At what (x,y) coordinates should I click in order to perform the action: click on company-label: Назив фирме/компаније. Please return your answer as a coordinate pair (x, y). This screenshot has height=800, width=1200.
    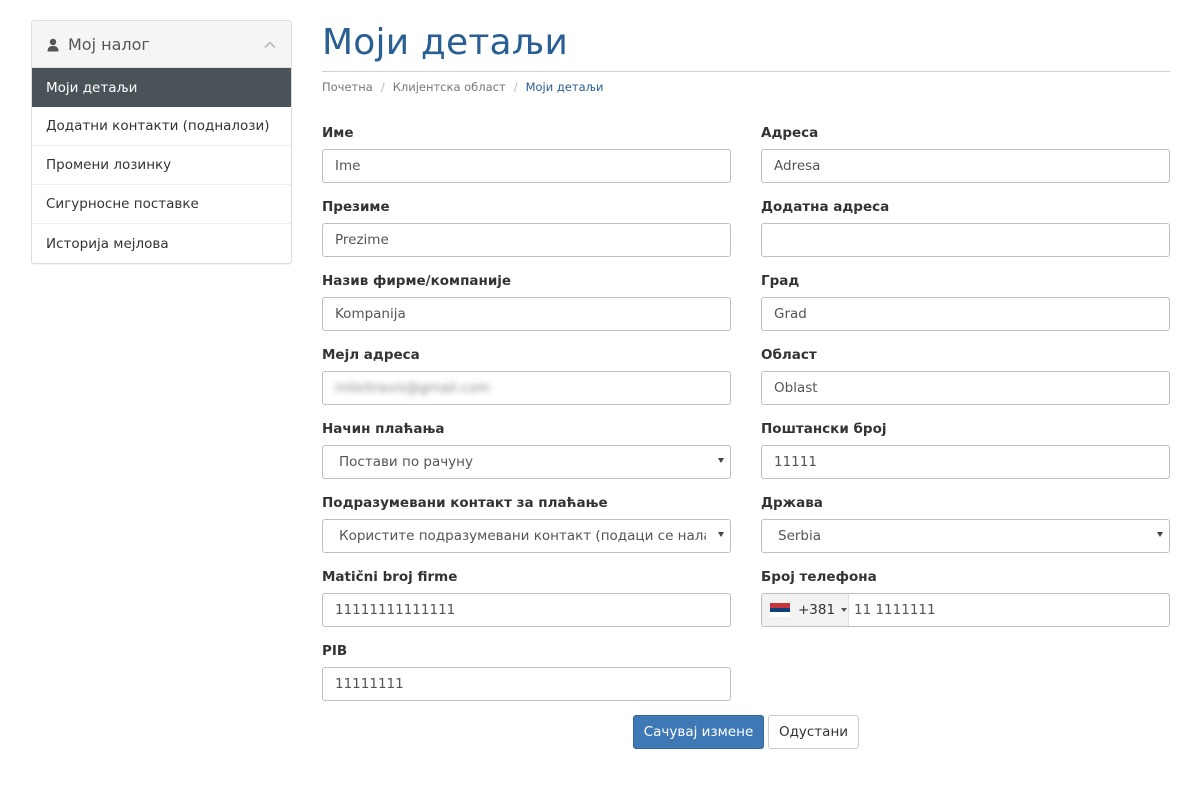
    Looking at the image, I should click on (417, 281).